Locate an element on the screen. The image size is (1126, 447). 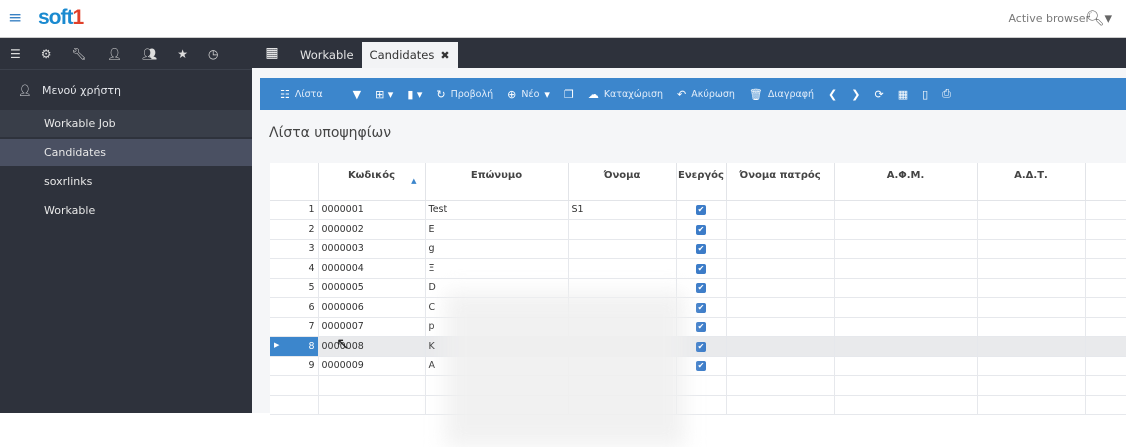
list-icon: ☰ is located at coordinates (15, 54).